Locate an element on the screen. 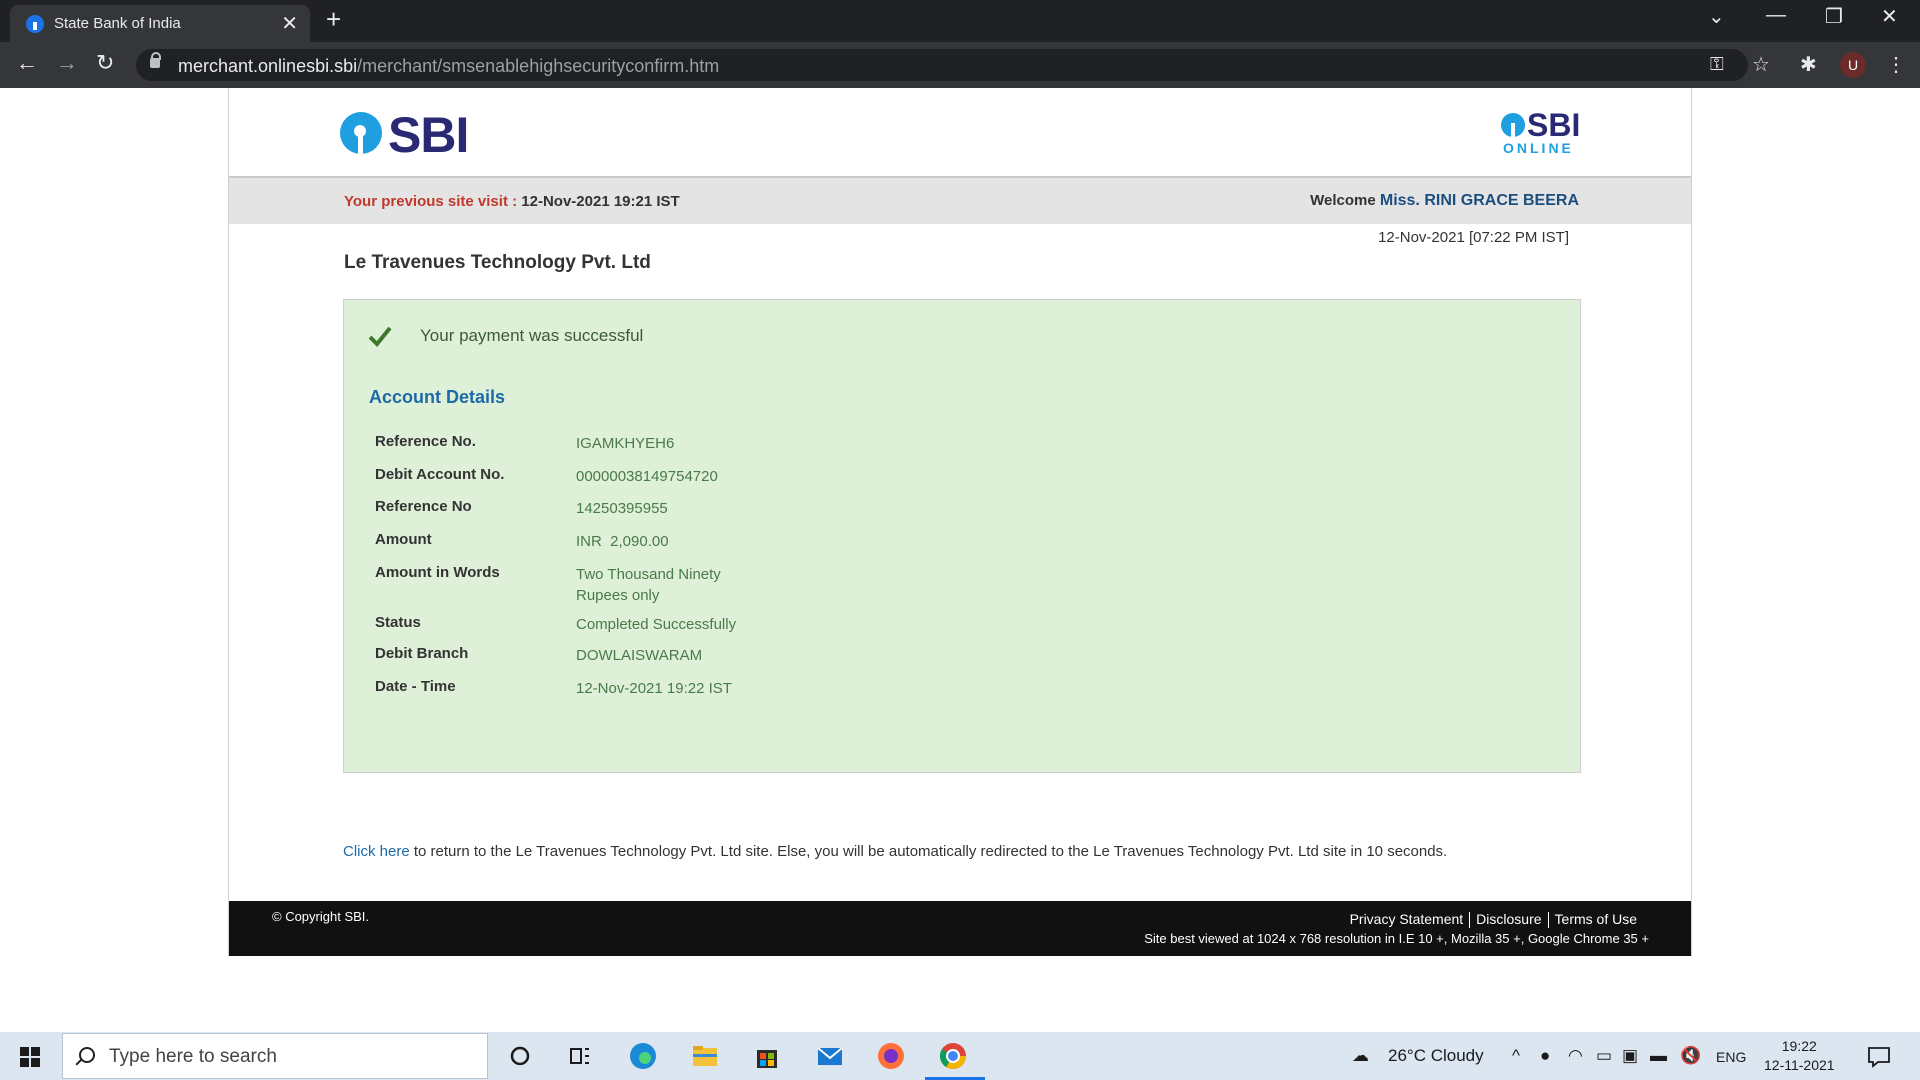  detail-label: Amount is located at coordinates (403, 539).